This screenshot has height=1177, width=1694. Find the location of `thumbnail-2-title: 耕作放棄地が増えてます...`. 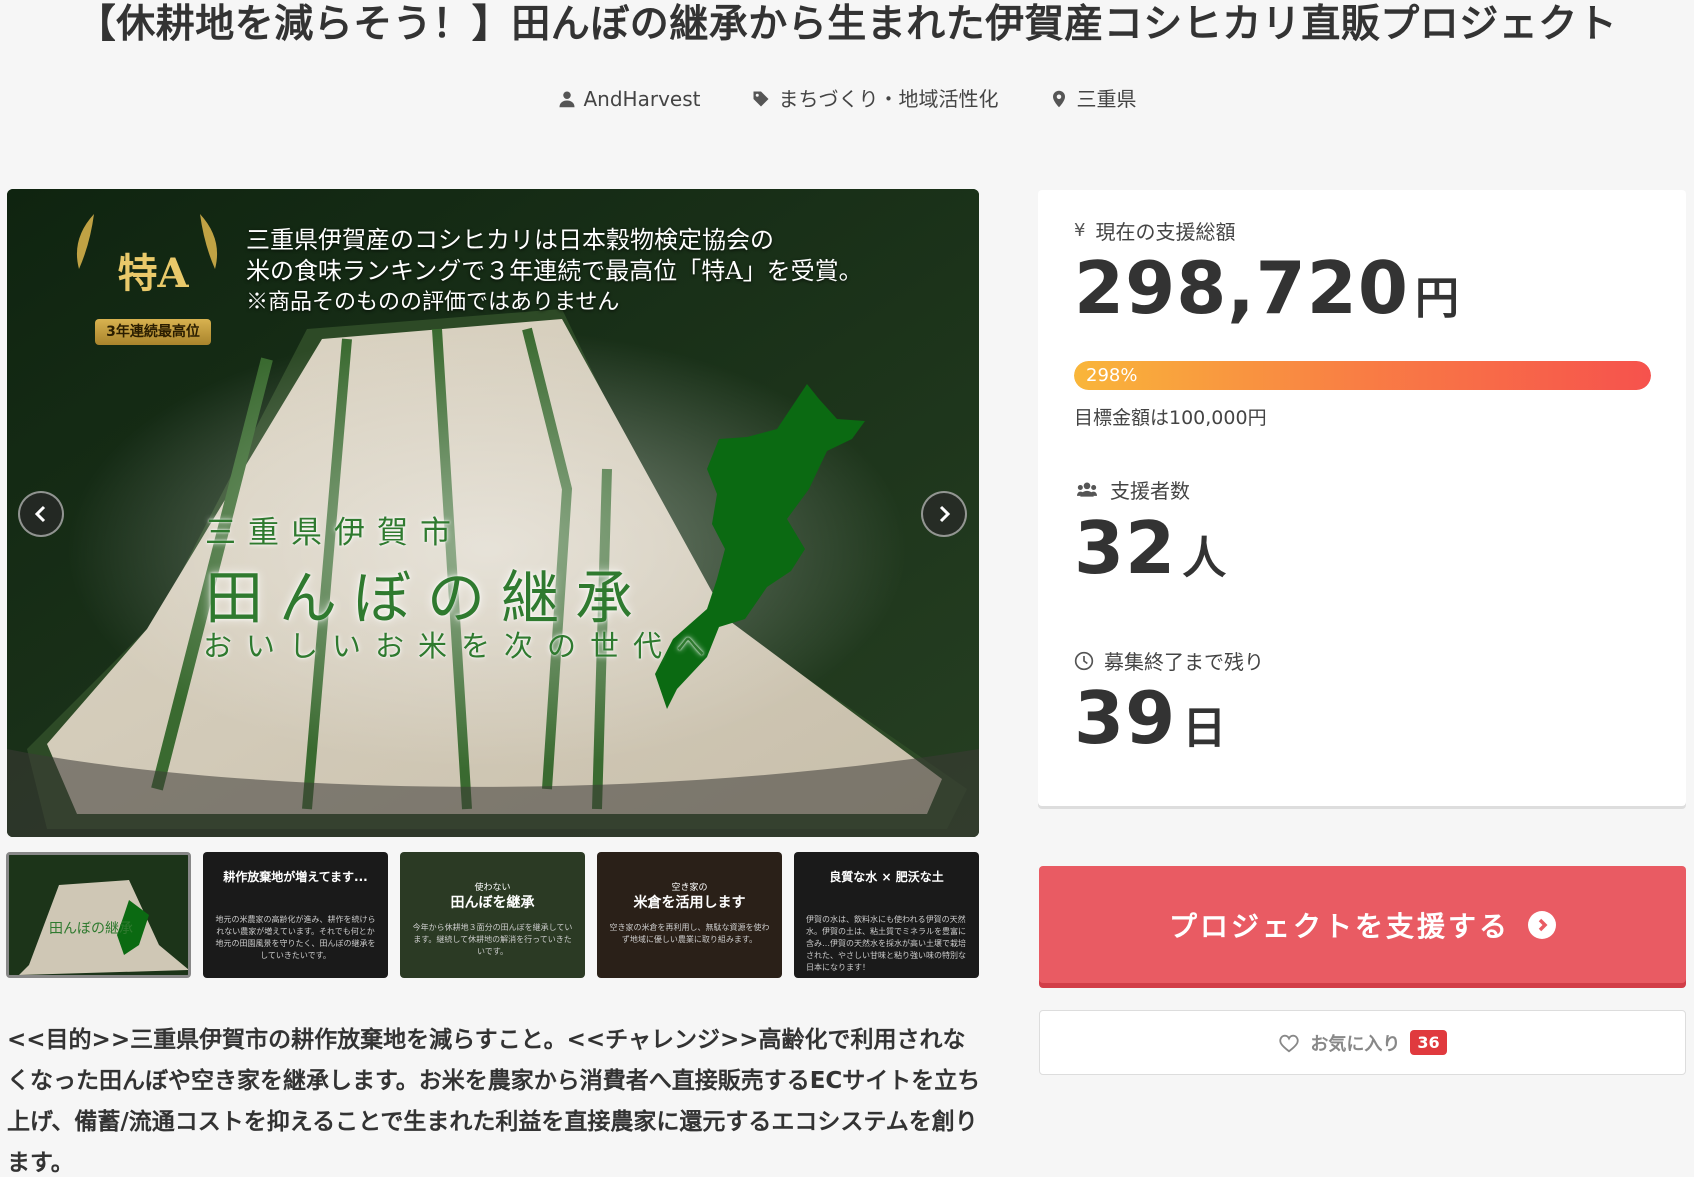

thumbnail-2-title: 耕作放棄地が増えてます... is located at coordinates (295, 877).